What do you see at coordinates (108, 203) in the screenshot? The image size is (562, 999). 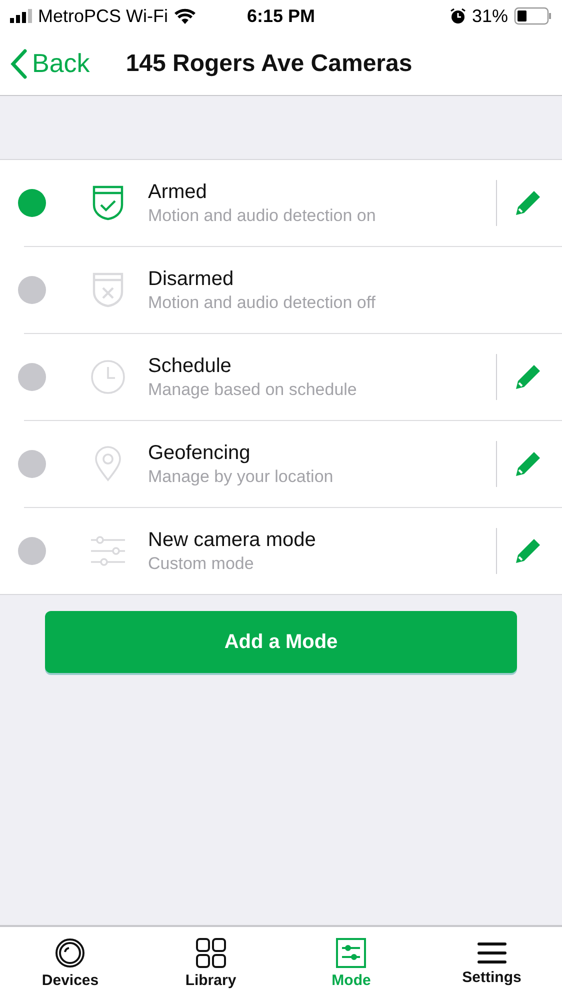 I see `shield-check-icon` at bounding box center [108, 203].